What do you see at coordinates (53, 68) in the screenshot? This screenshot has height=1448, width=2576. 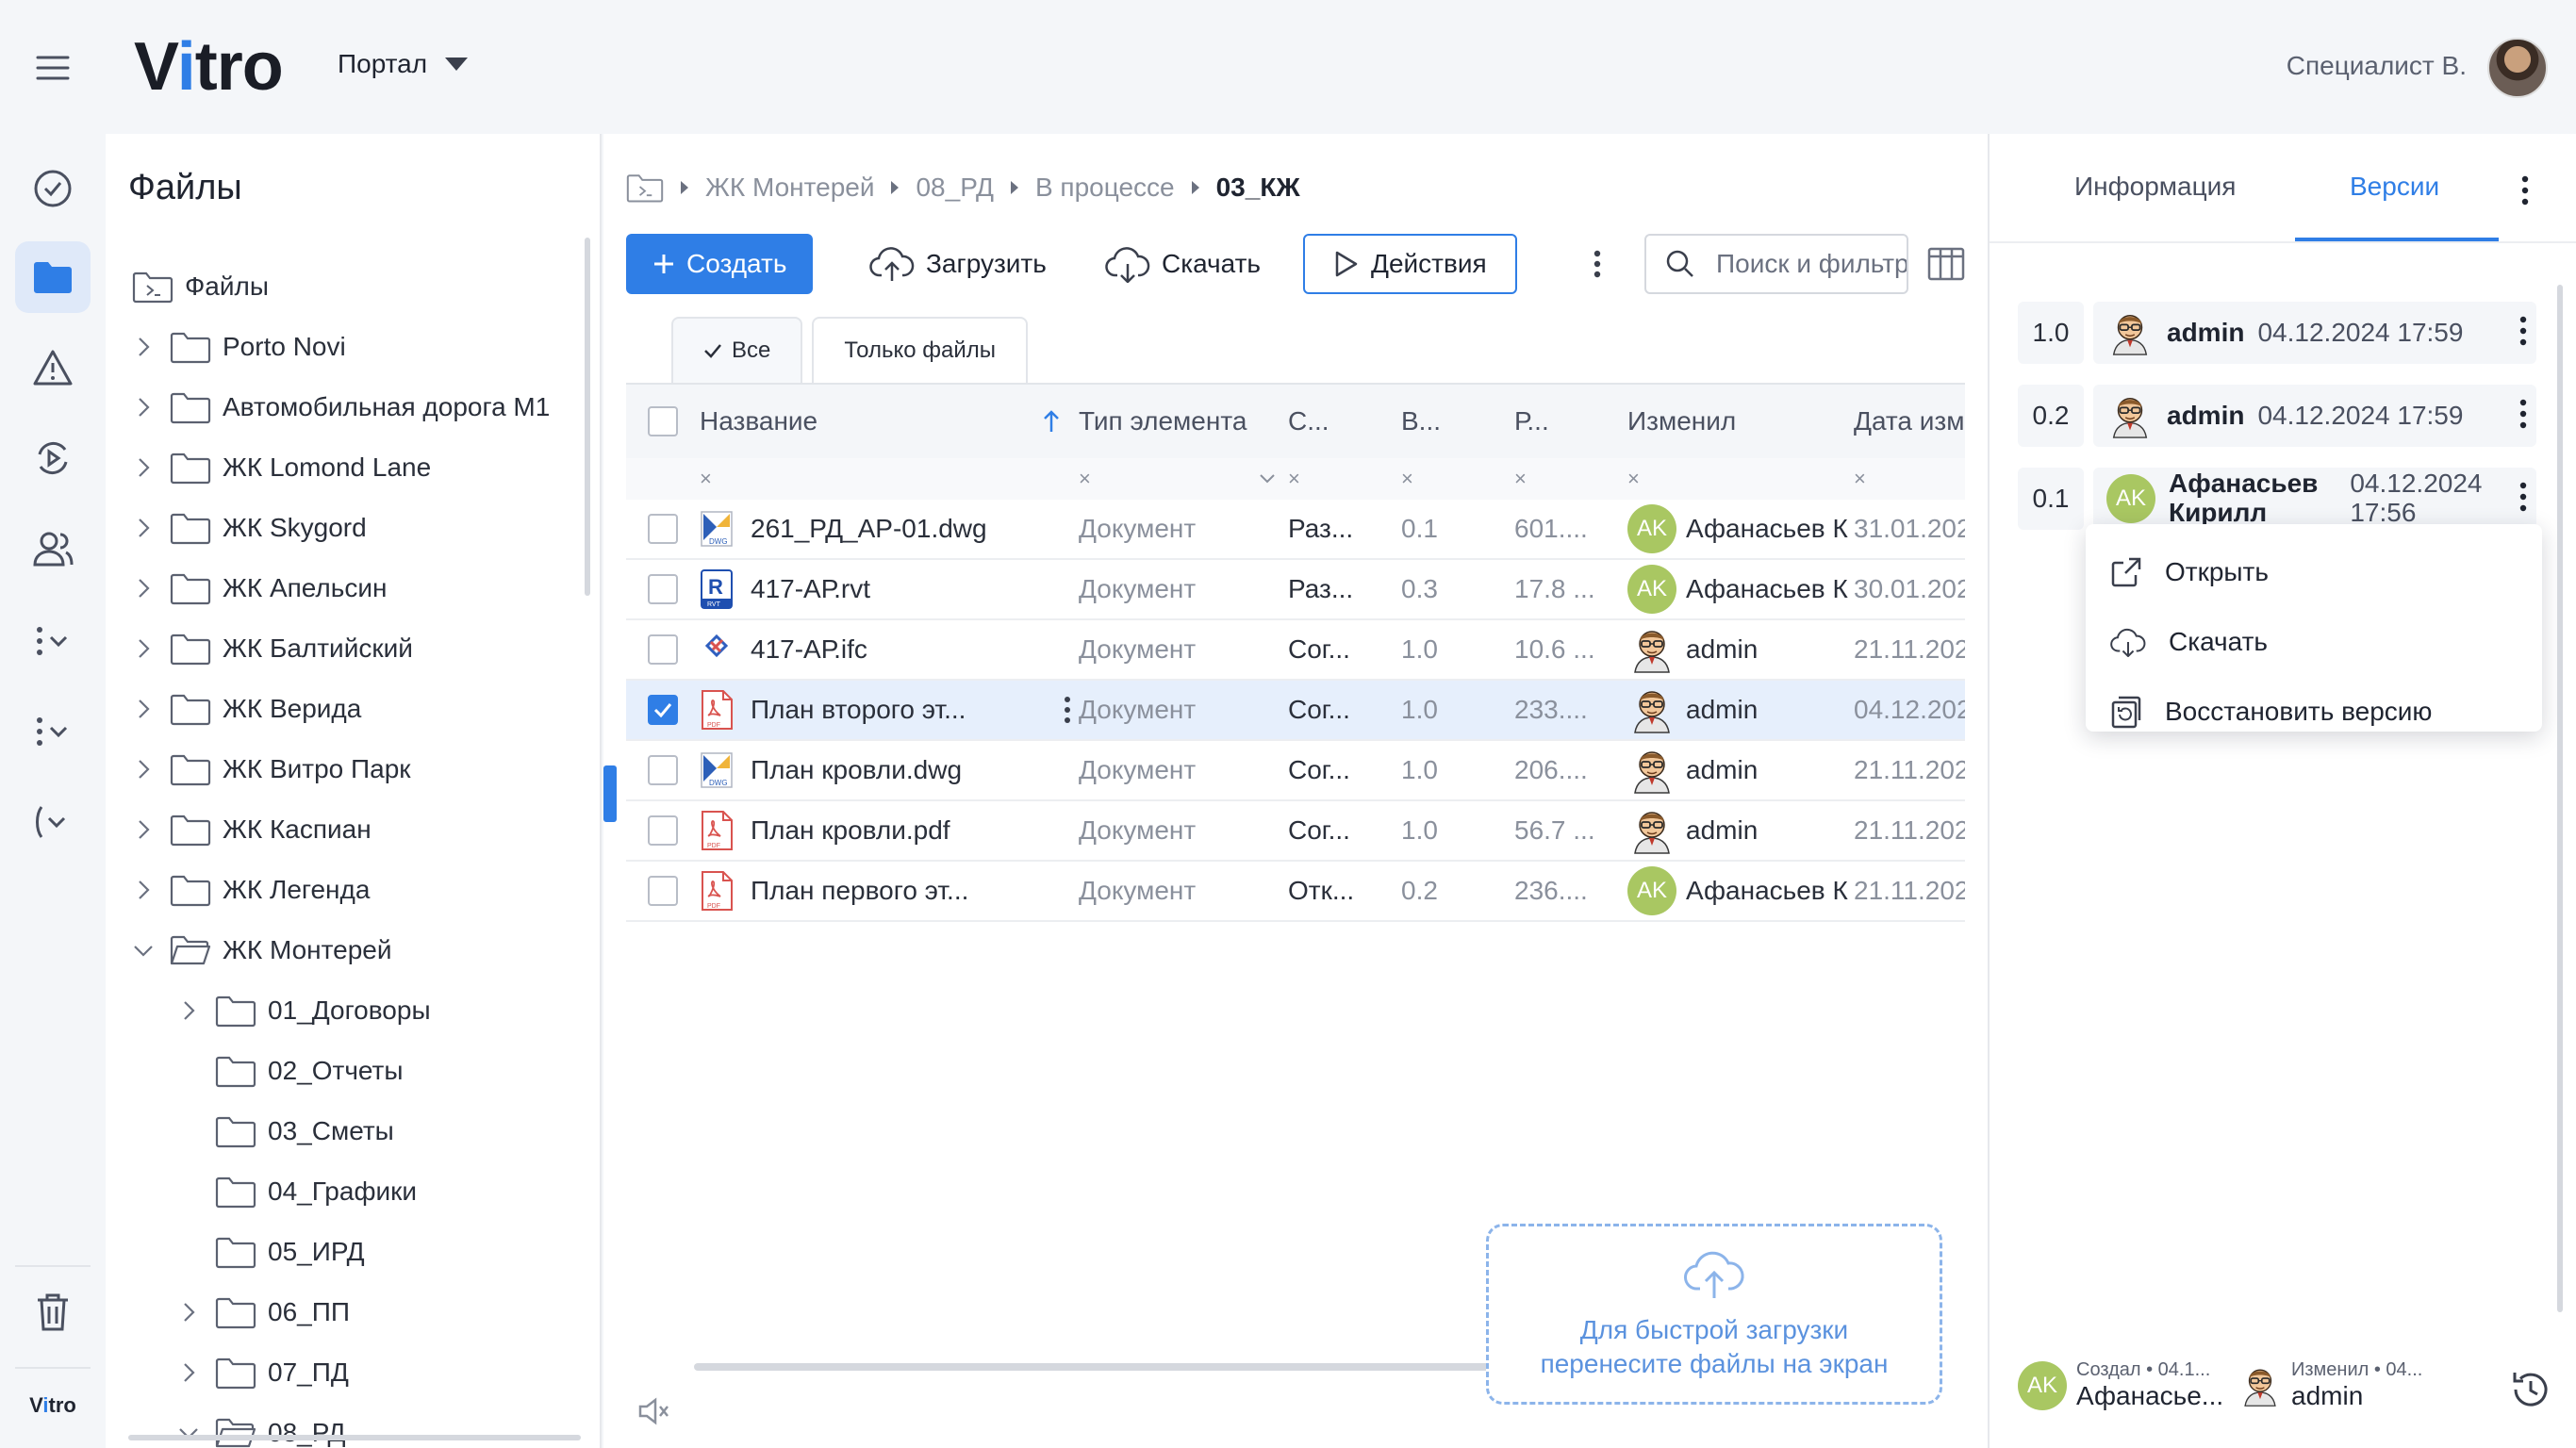 I see `menu-icon` at bounding box center [53, 68].